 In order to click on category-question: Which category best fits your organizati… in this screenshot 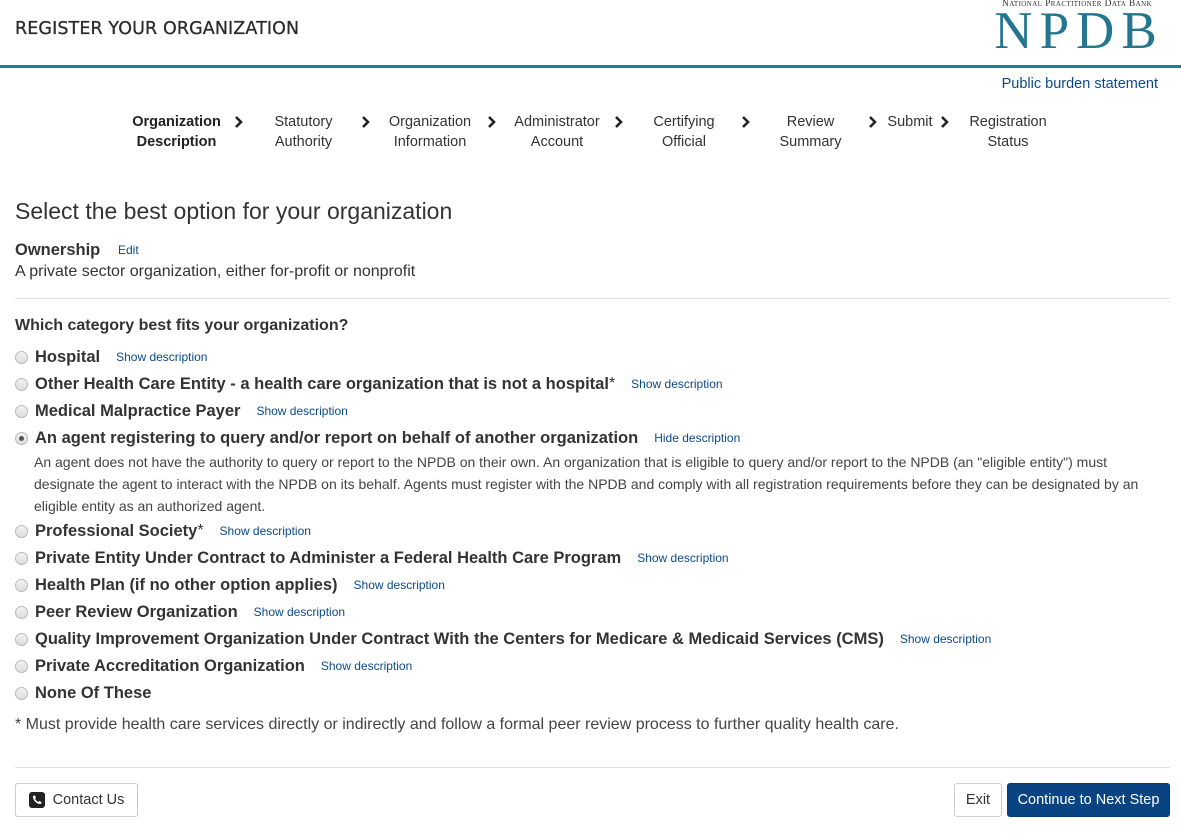, I will do `click(182, 325)`.